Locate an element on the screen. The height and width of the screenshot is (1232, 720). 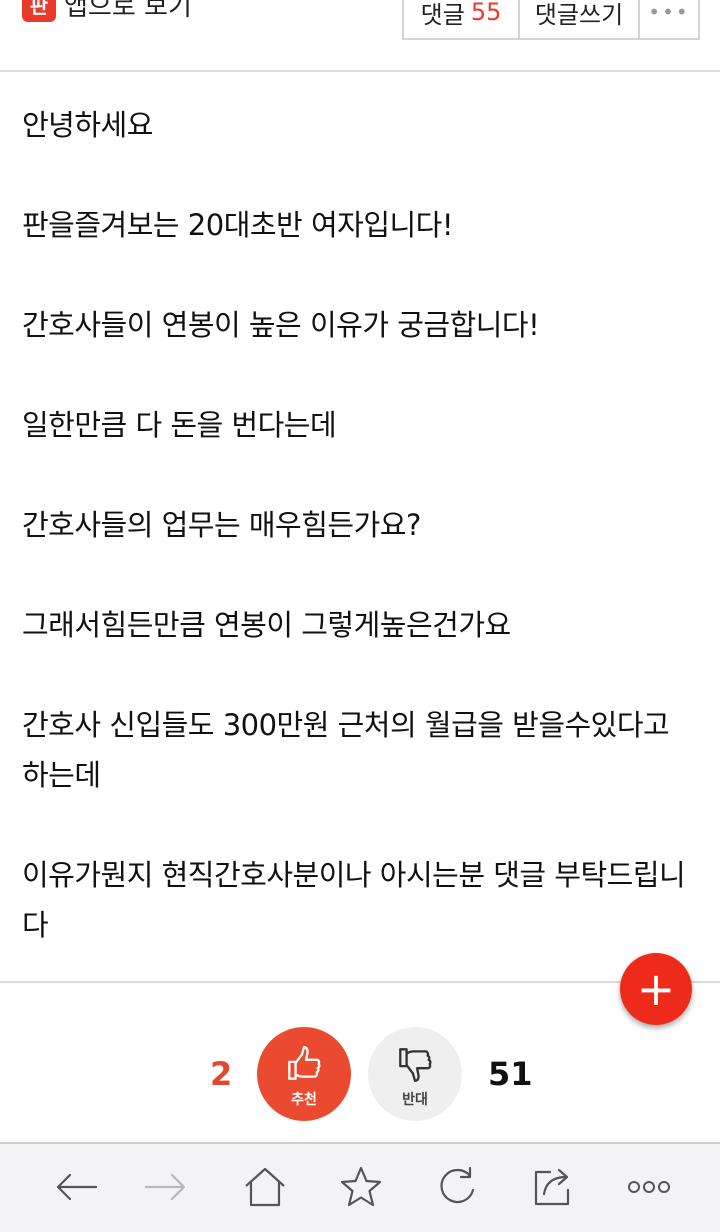
back-arrow-icon is located at coordinates (77, 1187).